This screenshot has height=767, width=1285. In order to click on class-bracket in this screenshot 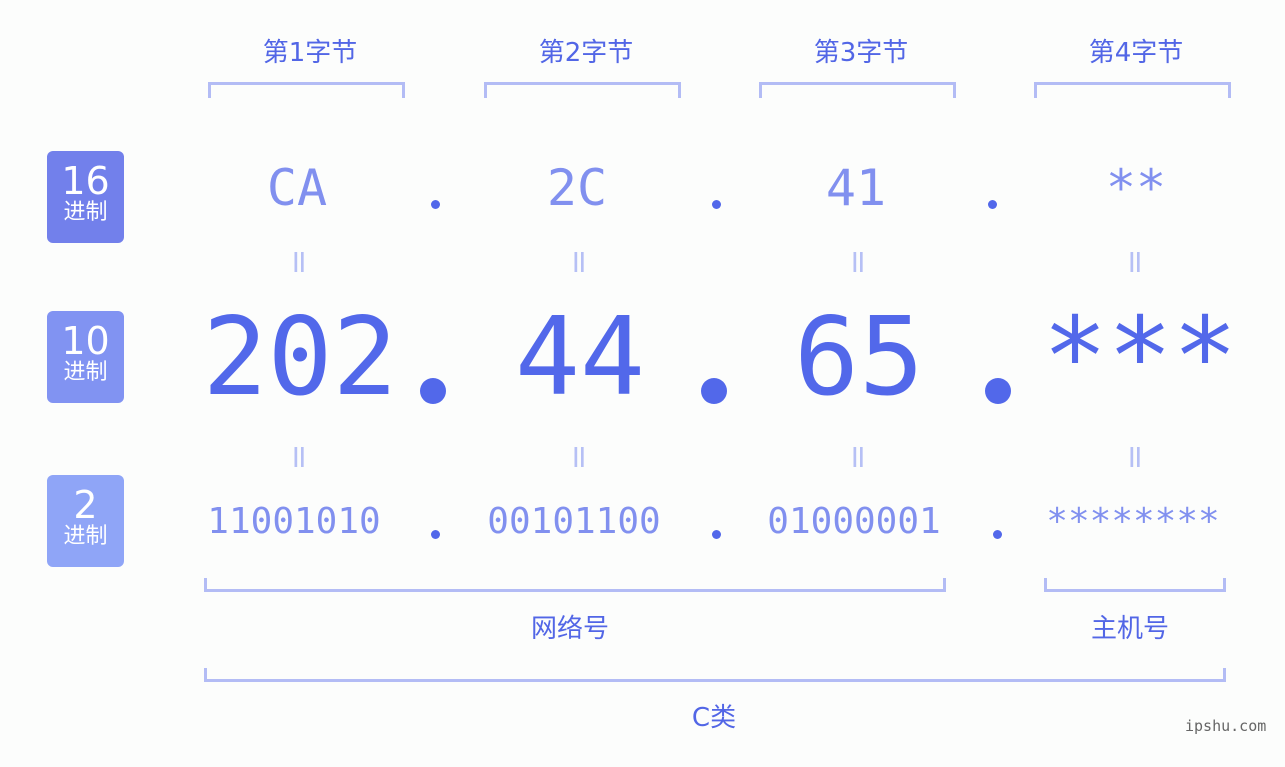, I will do `click(715, 675)`.